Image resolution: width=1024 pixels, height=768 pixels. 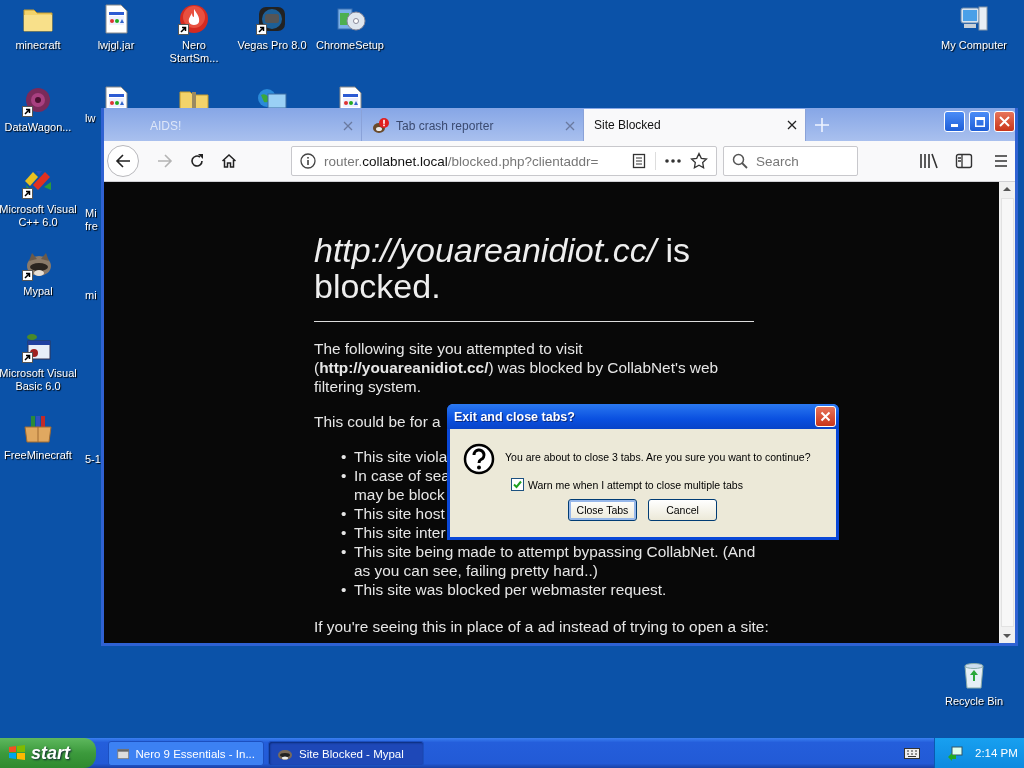 I want to click on footer-text: If you're seeing this in place of a ad instead of trying to open a site:, so click(x=541, y=626).